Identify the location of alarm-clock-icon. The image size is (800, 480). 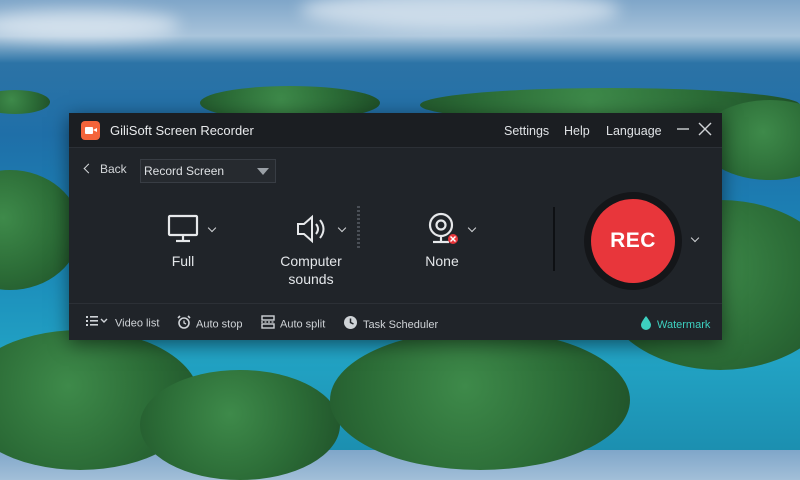
(184, 323).